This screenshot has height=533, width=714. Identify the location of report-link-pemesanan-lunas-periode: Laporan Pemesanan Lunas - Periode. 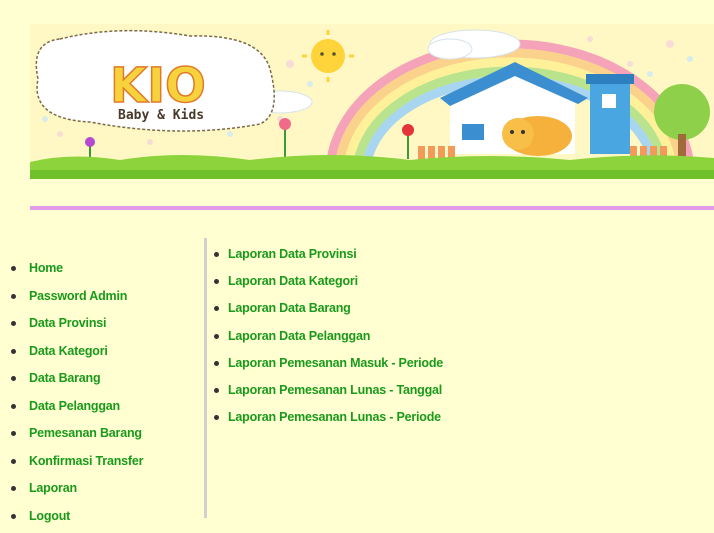
(334, 417).